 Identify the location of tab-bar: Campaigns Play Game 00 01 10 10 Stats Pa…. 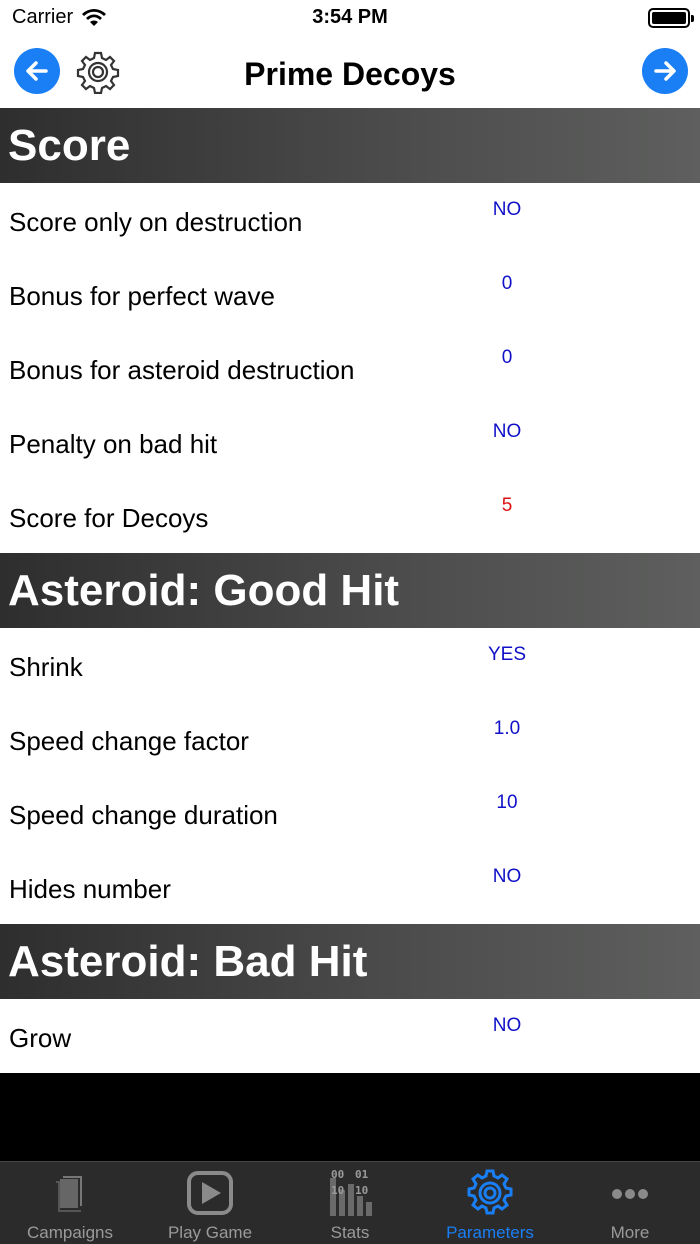
(350, 1202).